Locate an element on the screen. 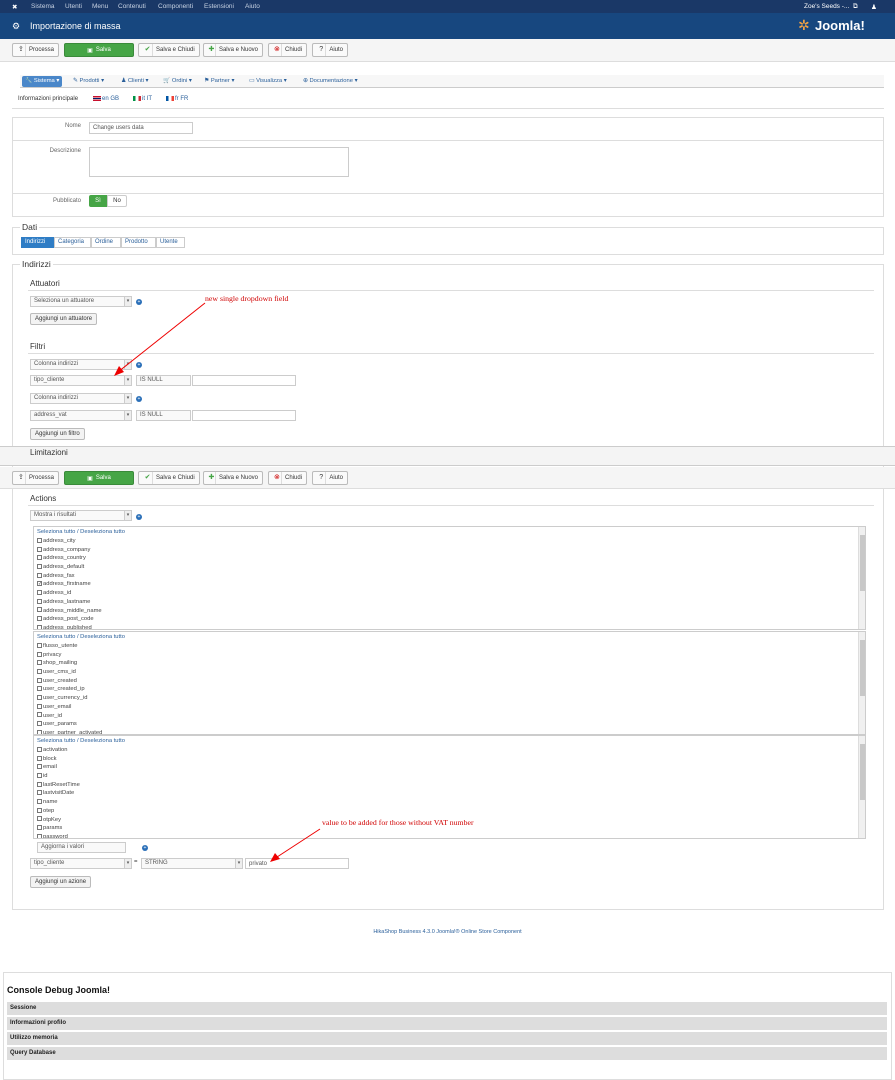 The width and height of the screenshot is (895, 1080). debug-item-queries: Query Database is located at coordinates (447, 1053).